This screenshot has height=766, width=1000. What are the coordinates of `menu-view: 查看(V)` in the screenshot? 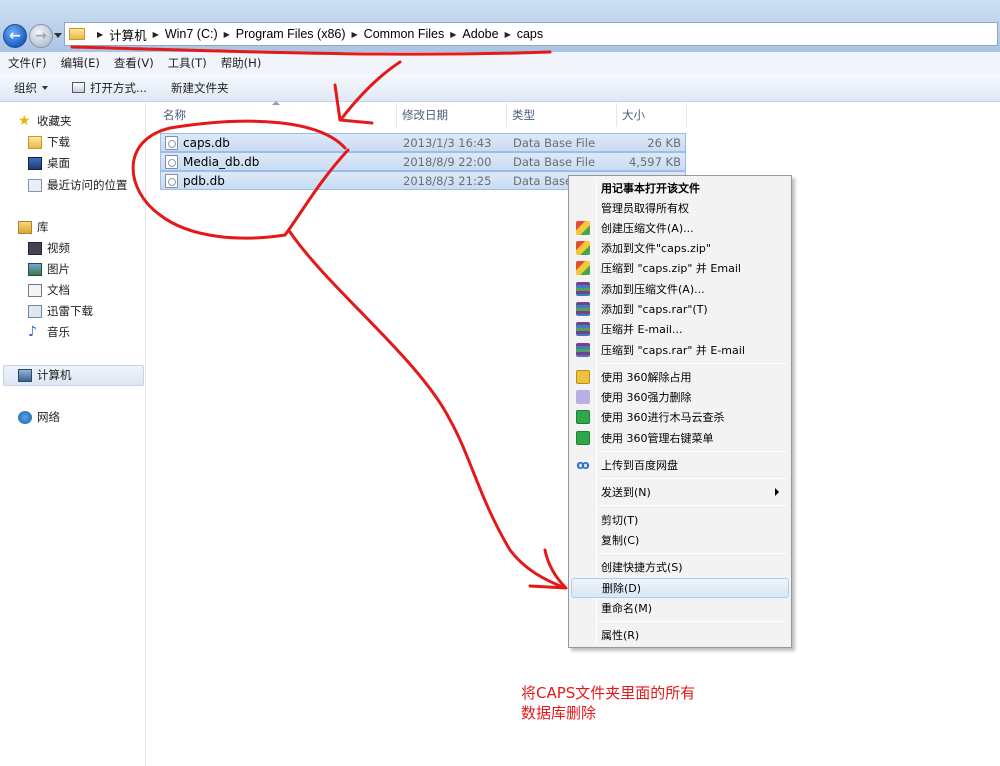 It's located at (134, 63).